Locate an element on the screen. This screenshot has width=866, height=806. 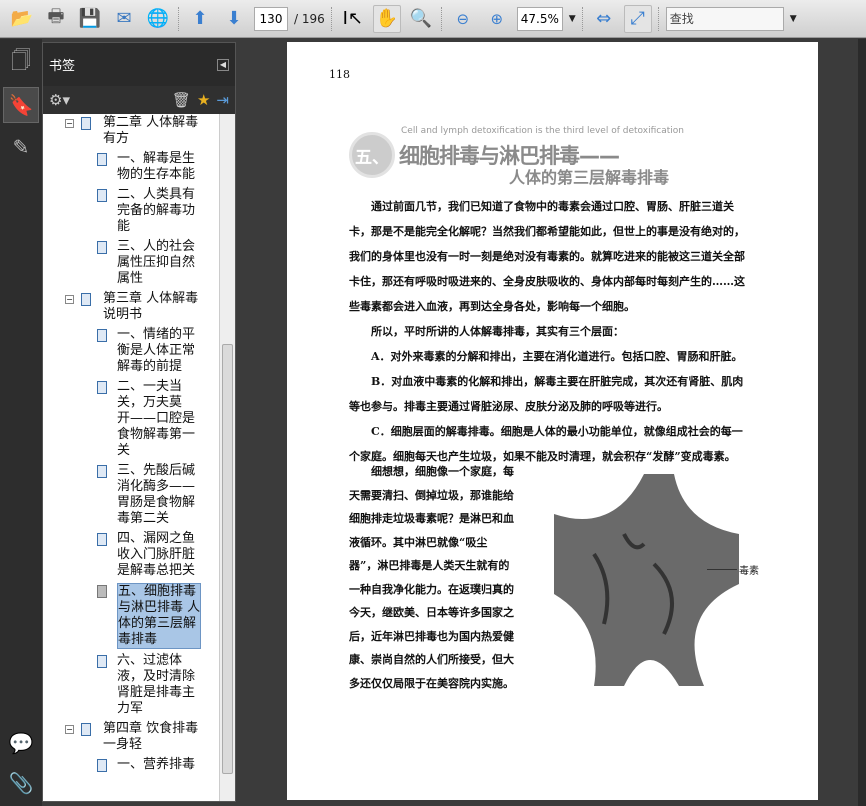
text-line: 通过前面几节，我们已知道了食物中的毒素会通过口腔、胃肠、肝脏三道关 is located at coordinates (541, 206).